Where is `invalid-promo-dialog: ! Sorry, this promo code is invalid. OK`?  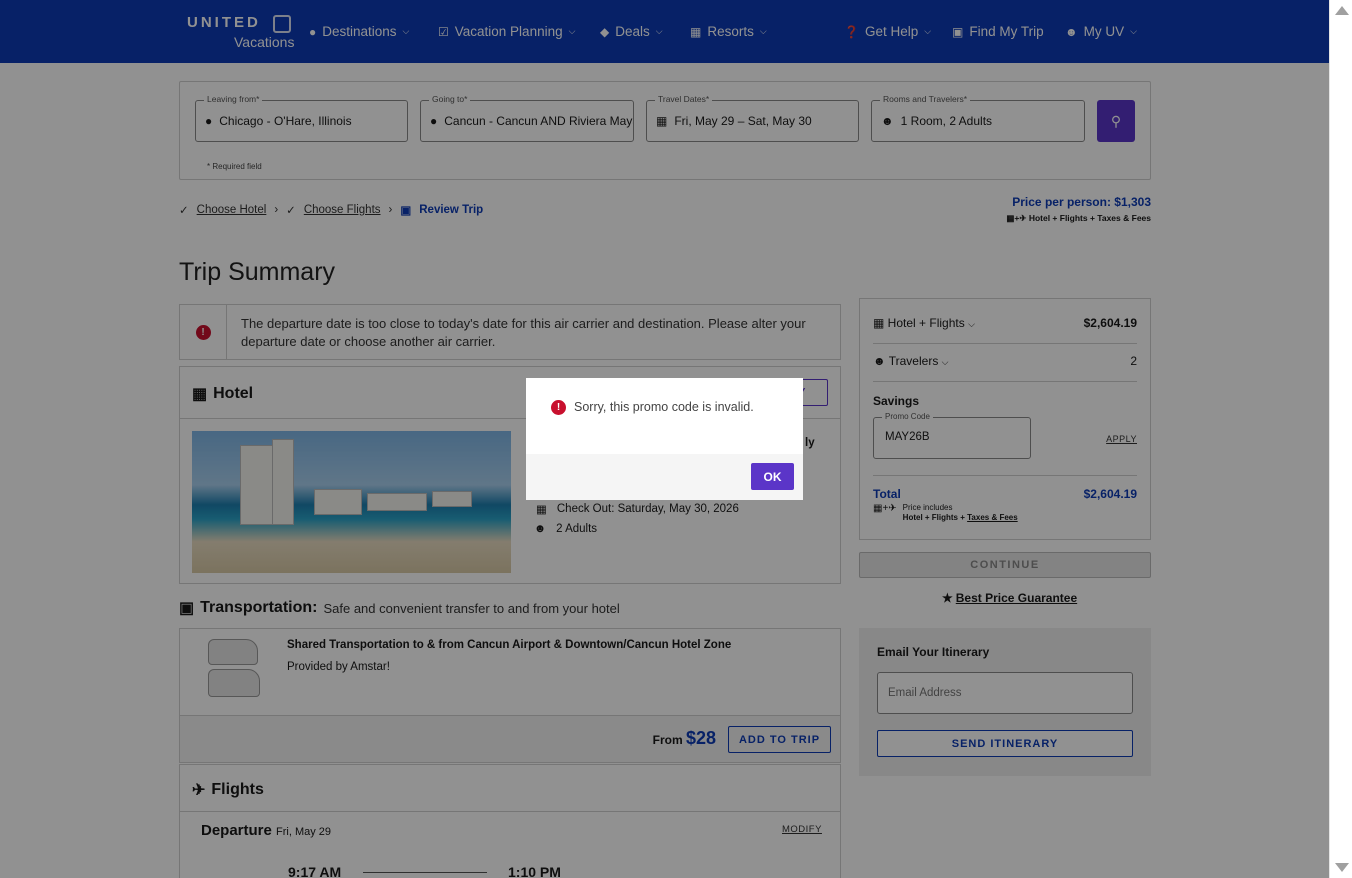 invalid-promo-dialog: ! Sorry, this promo code is invalid. OK is located at coordinates (664, 439).